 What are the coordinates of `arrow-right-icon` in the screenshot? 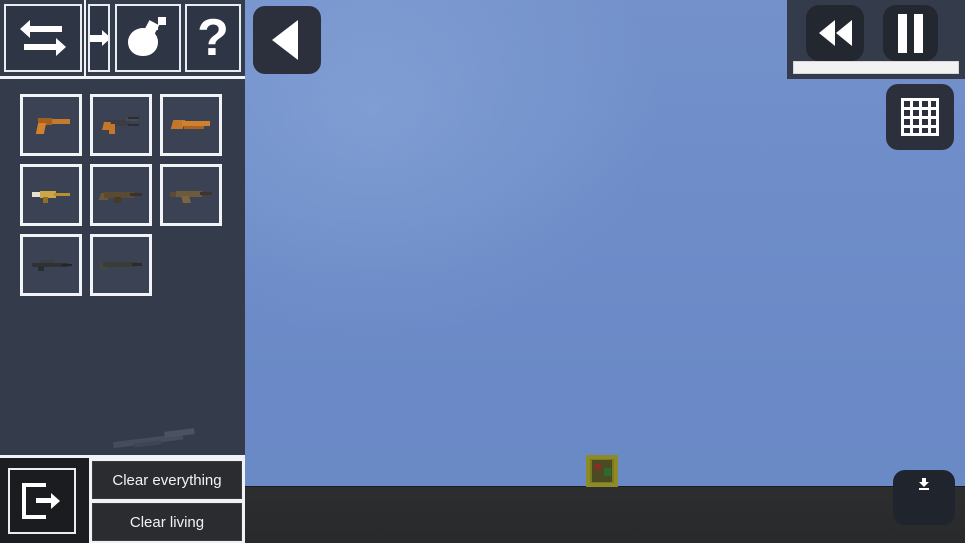 It's located at (99, 38).